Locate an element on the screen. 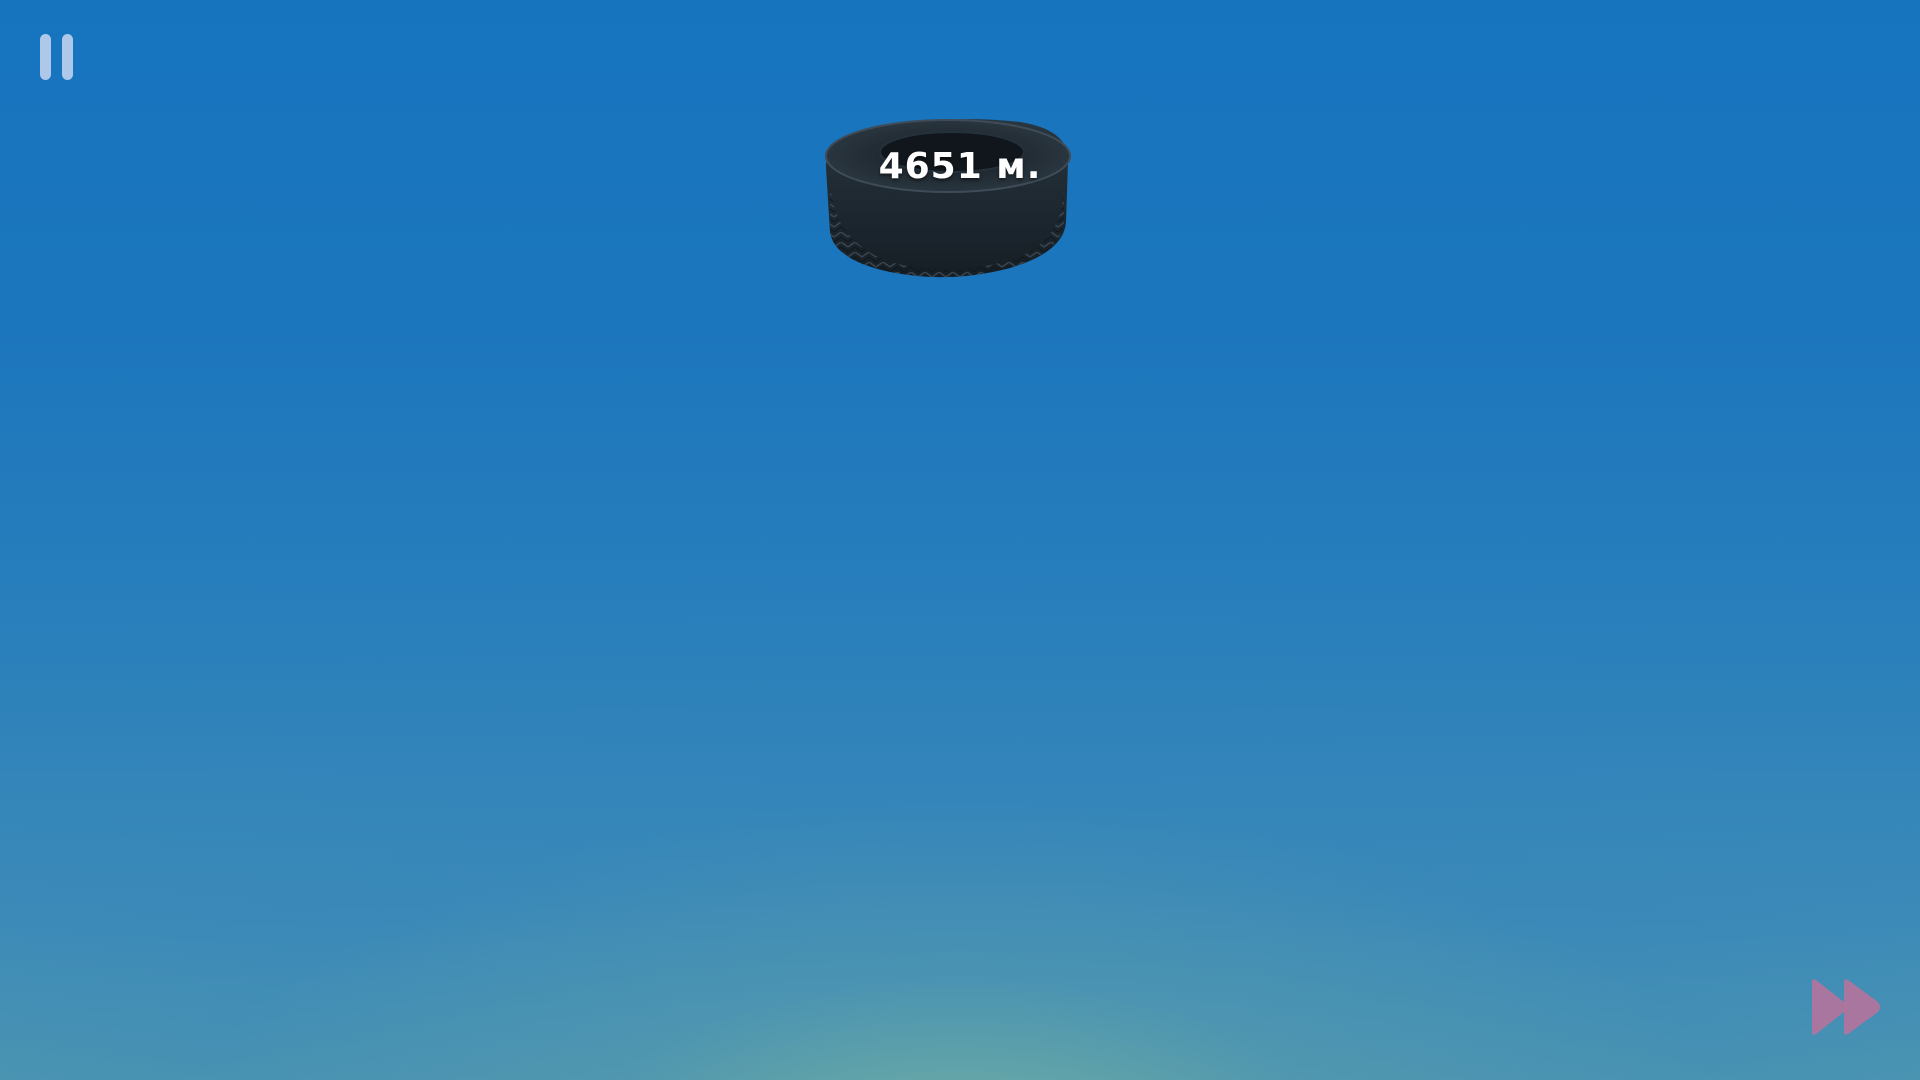 Image resolution: width=1920 pixels, height=1080 pixels. pause-icon-left-bar is located at coordinates (45, 57).